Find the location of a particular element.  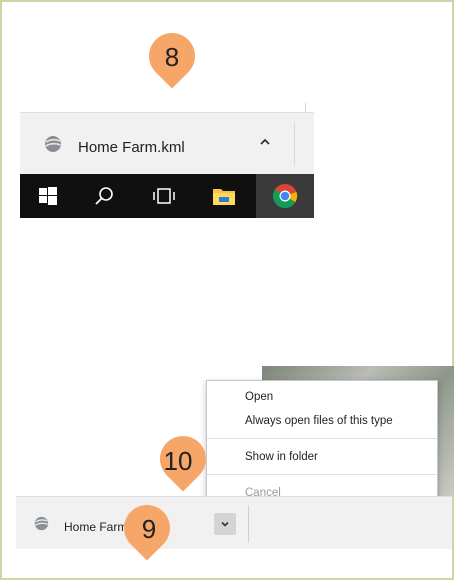

callout-8-label: 8 is located at coordinates (172, 57).